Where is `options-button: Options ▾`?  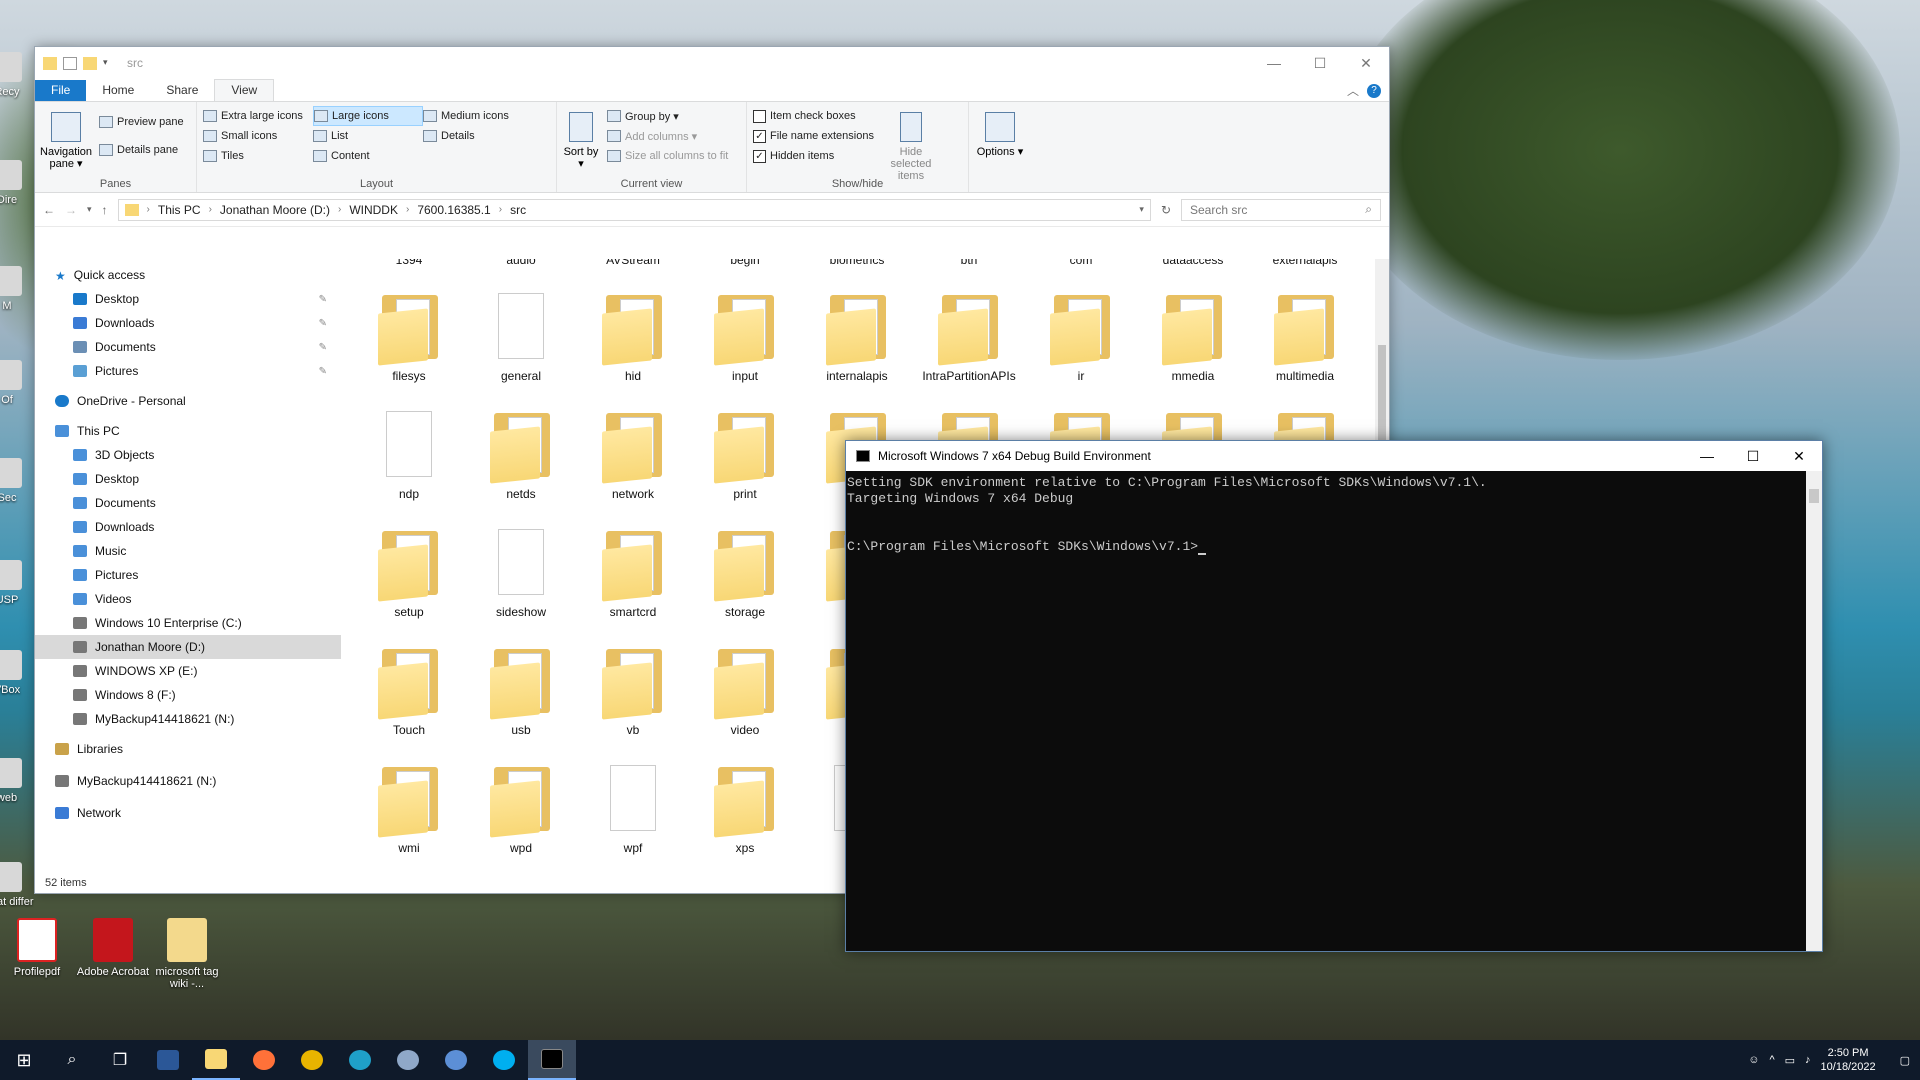
options-button: Options ▾ is located at coordinates (1000, 132).